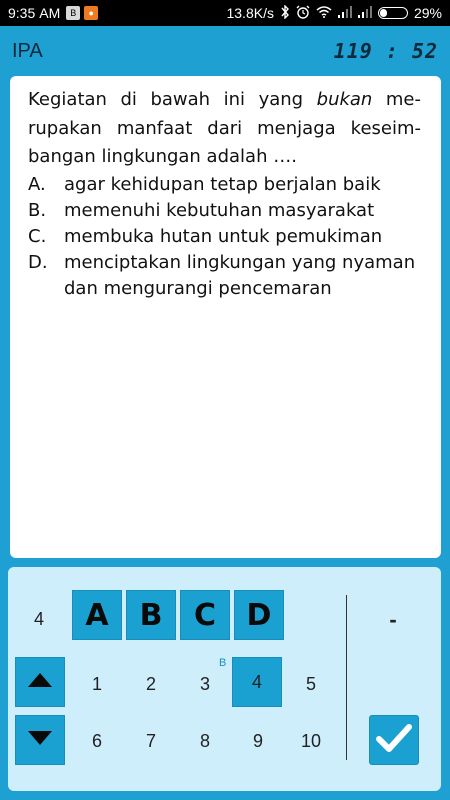 The image size is (450, 800). What do you see at coordinates (383, 13) in the screenshot?
I see `battery-fill` at bounding box center [383, 13].